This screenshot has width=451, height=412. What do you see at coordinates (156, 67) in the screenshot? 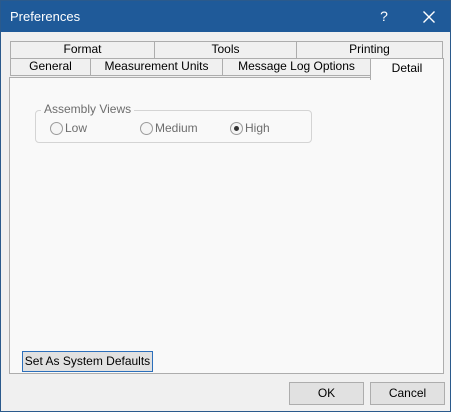
I see `tab-measurement-units: Measurement Units` at bounding box center [156, 67].